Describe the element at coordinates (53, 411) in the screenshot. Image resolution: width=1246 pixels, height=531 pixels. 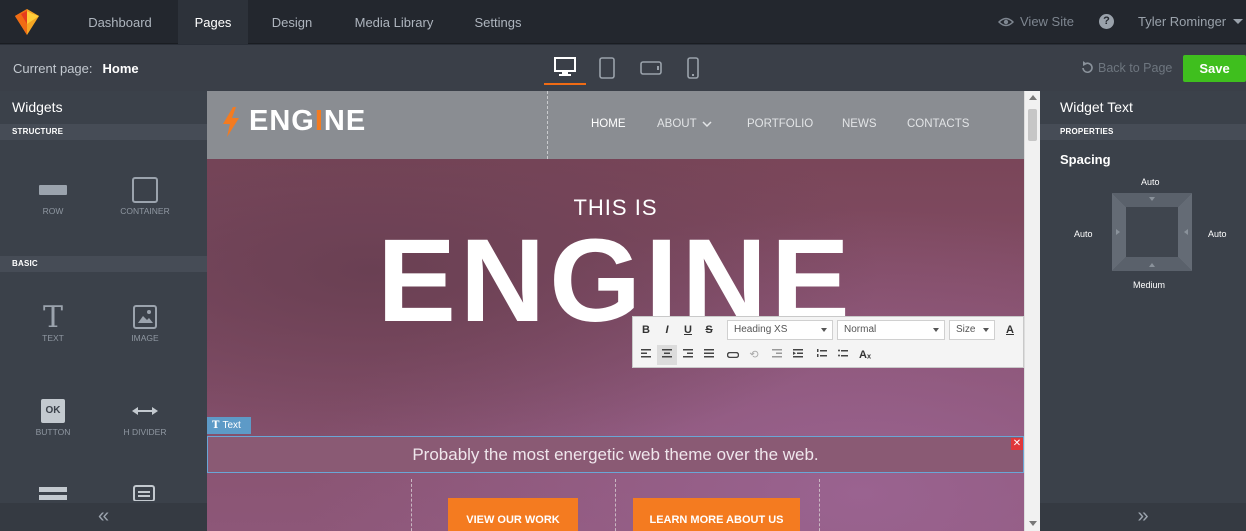
I see `button-icon: OK` at that location.